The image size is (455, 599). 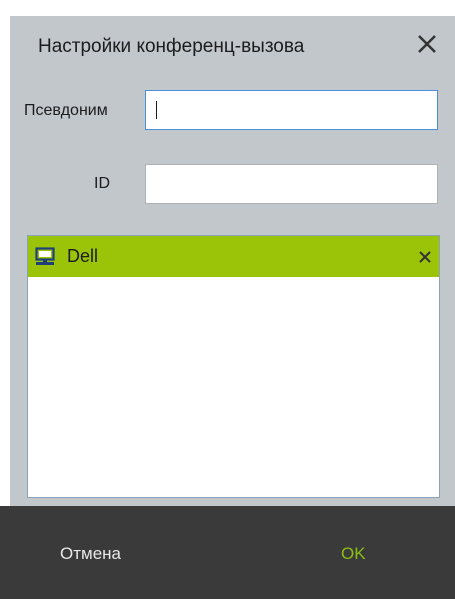 I want to click on cancel-button: Отмена, so click(x=90, y=554).